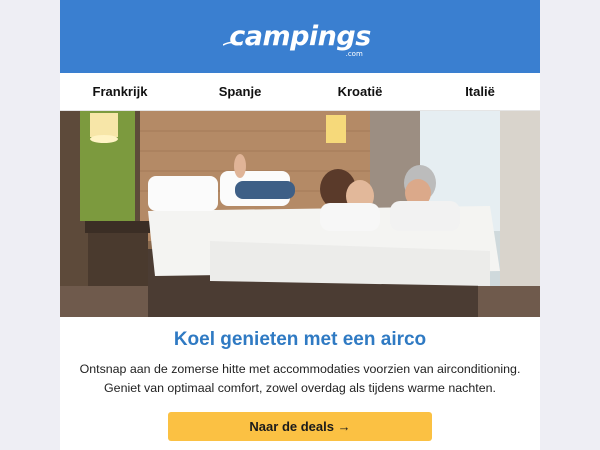 This screenshot has width=600, height=450. I want to click on logo-text: campings, so click(300, 36).